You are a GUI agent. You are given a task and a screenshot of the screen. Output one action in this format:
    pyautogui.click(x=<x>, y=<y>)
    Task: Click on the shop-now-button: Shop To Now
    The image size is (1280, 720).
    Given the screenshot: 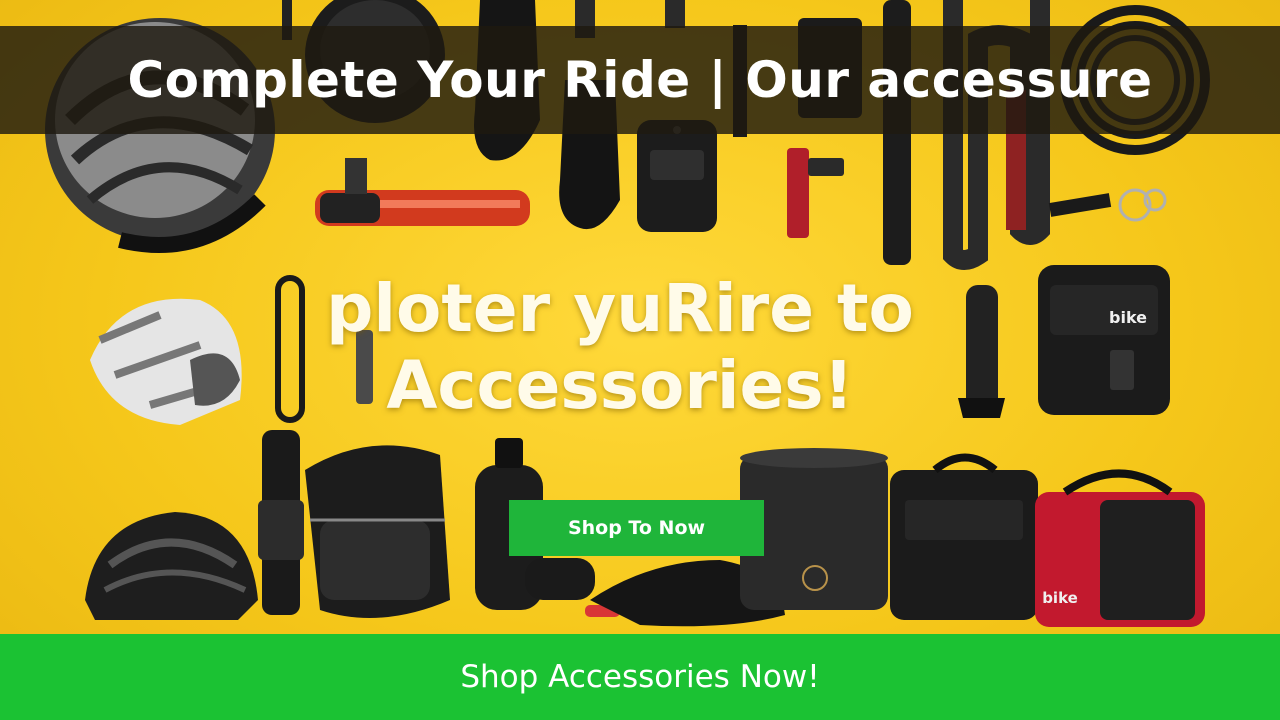 What is the action you would take?
    pyautogui.click(x=636, y=528)
    